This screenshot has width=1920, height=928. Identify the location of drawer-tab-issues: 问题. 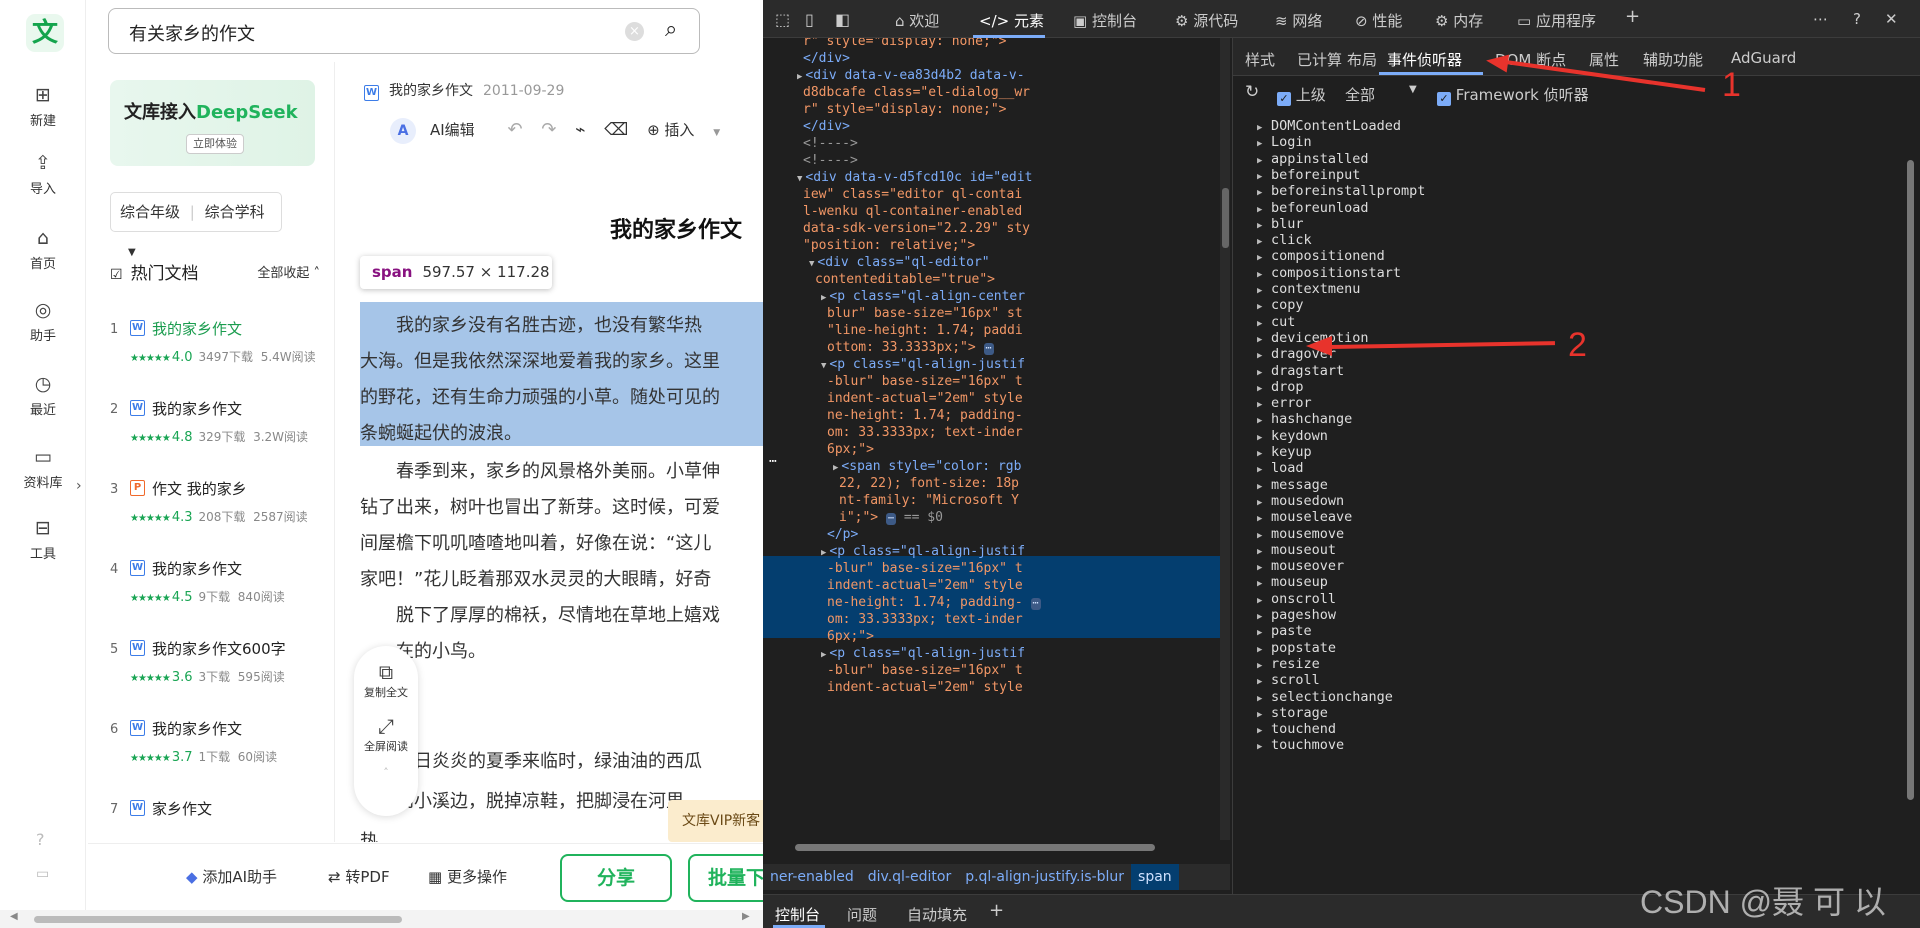
(862, 914).